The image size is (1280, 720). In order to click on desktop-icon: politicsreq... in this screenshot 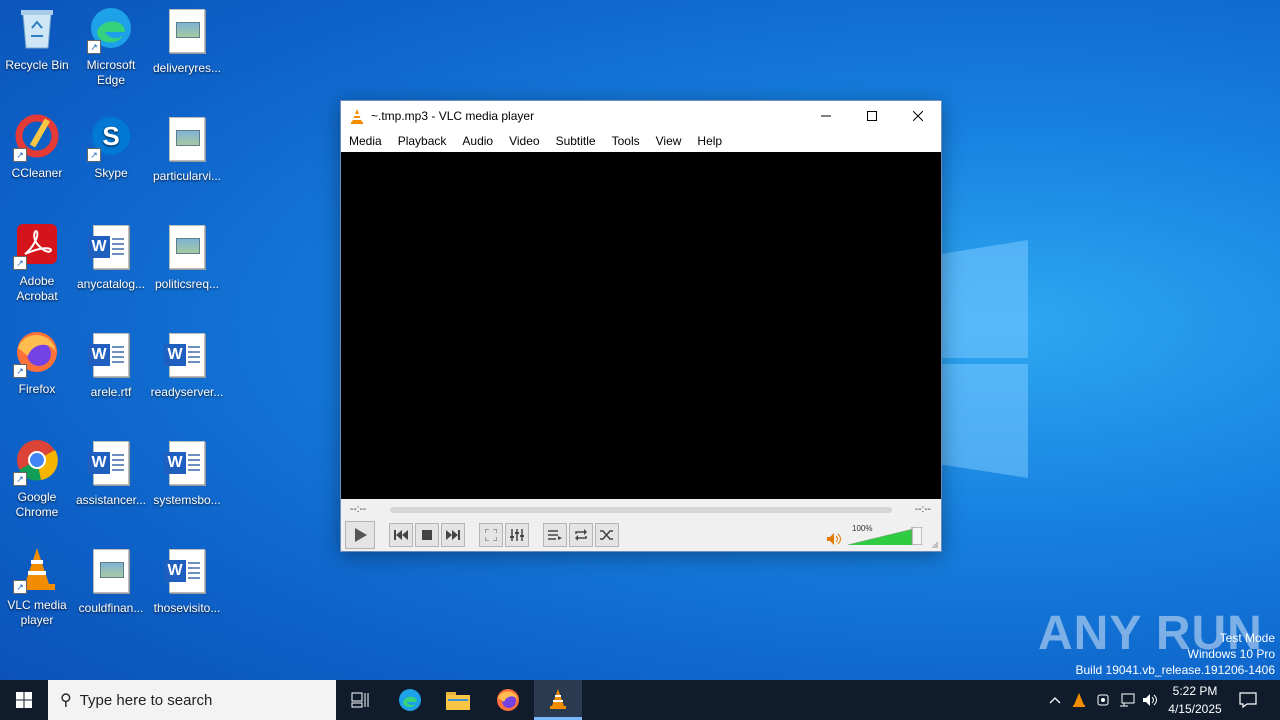, I will do `click(187, 257)`.